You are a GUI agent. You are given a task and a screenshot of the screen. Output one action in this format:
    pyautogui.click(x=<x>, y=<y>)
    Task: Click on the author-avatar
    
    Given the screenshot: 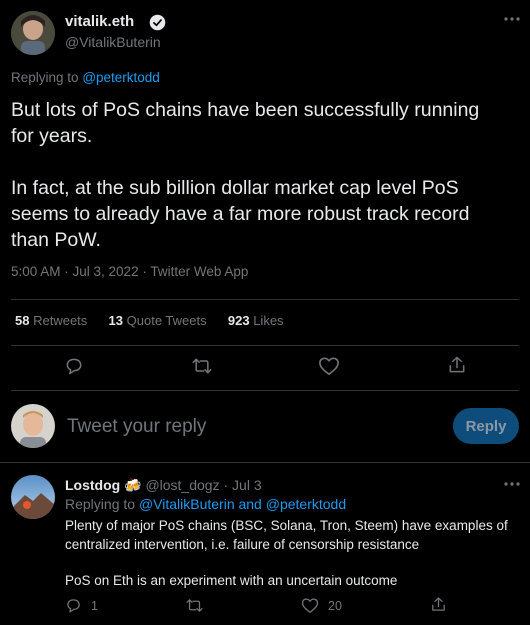 What is the action you would take?
    pyautogui.click(x=33, y=33)
    